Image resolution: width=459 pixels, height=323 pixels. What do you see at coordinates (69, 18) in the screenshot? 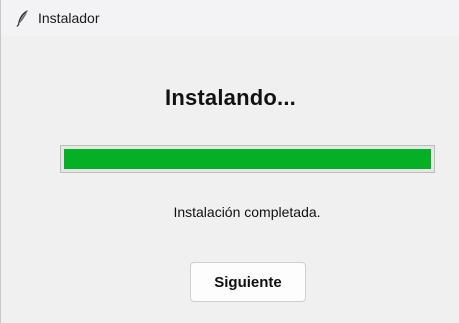
I see `window-title: Instalador` at bounding box center [69, 18].